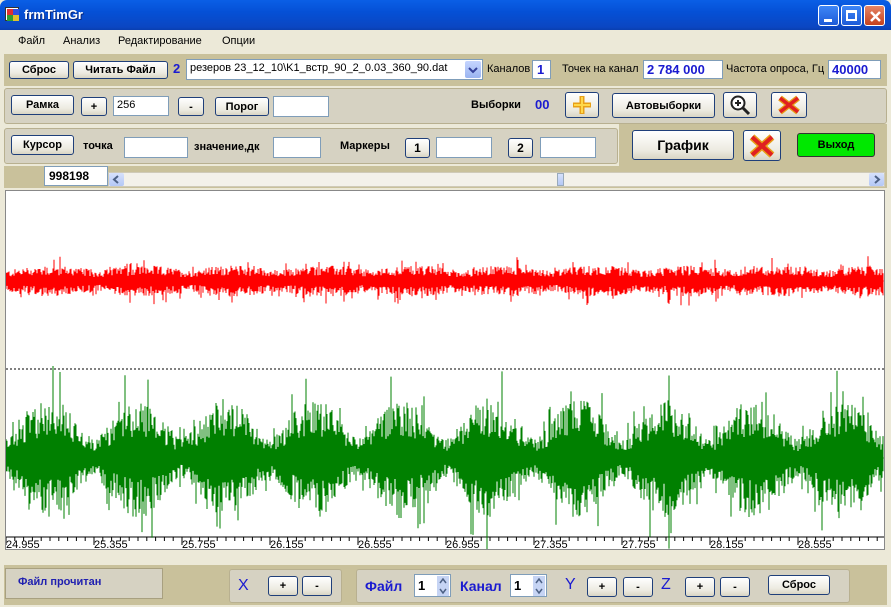  Describe the element at coordinates (297, 147) in the screenshot. I see `value-input` at that location.